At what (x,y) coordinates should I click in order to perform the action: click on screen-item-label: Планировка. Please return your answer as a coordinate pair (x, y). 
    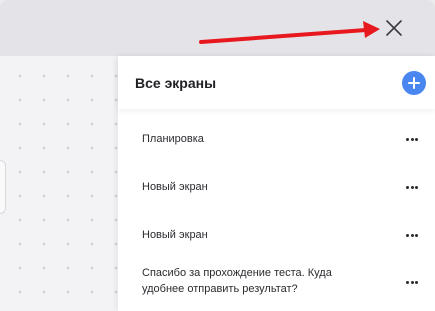
    Looking at the image, I should click on (173, 139).